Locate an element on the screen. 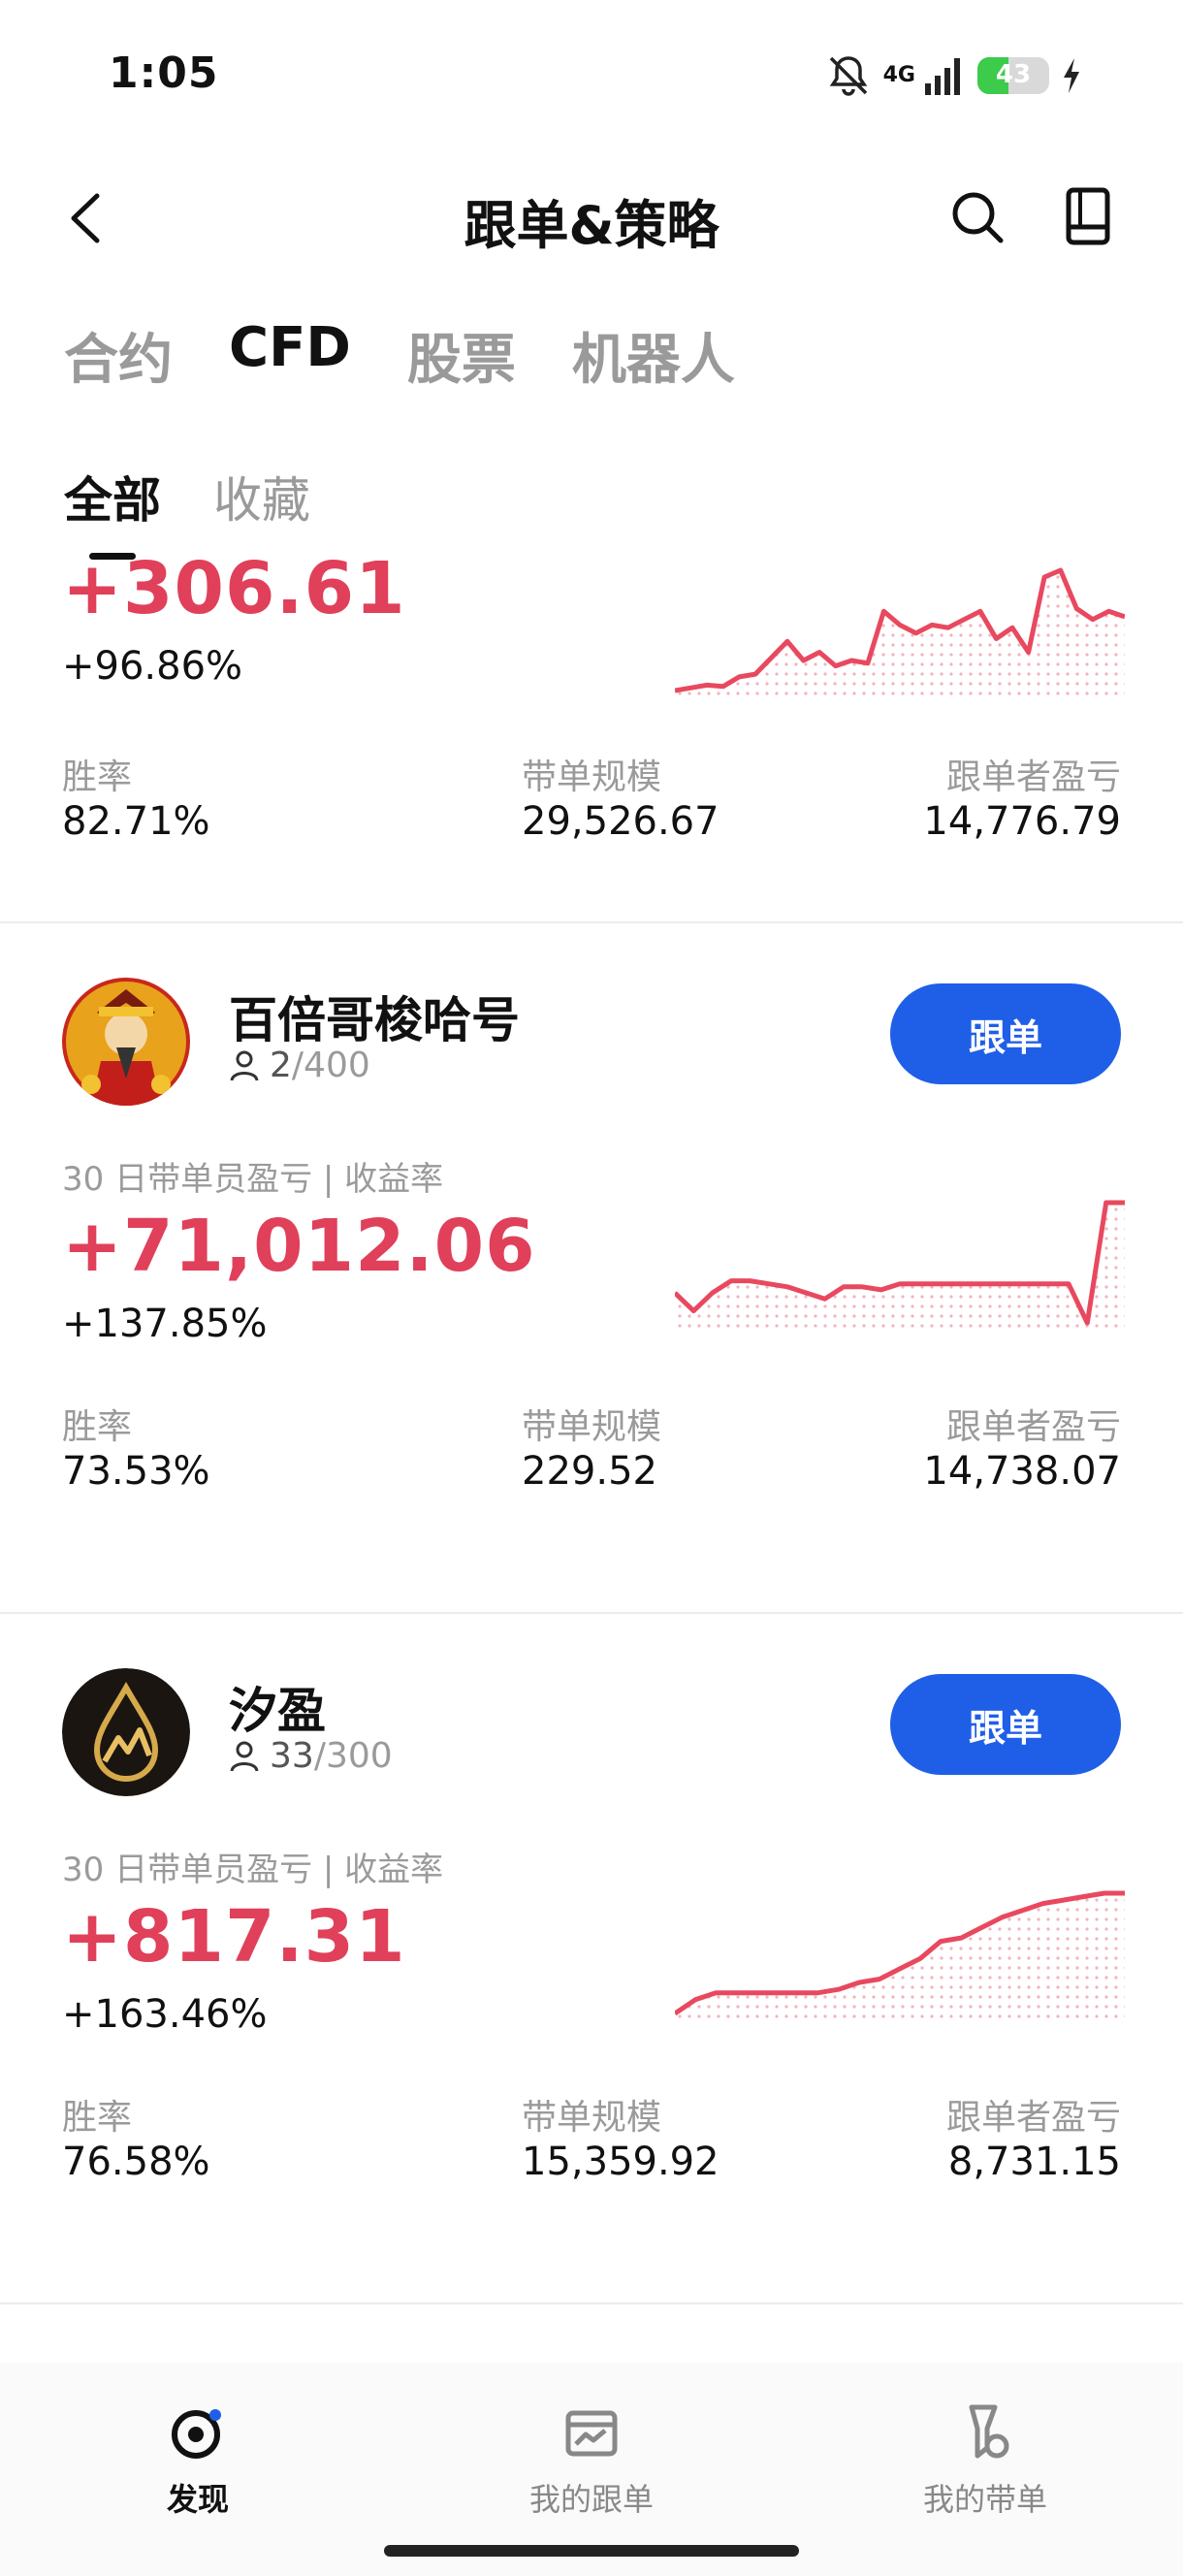  bell-off-icon is located at coordinates (848, 76).